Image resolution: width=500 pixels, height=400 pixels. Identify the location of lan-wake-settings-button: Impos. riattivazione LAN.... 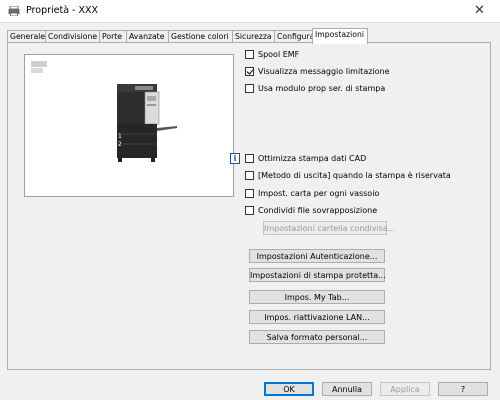
(317, 317).